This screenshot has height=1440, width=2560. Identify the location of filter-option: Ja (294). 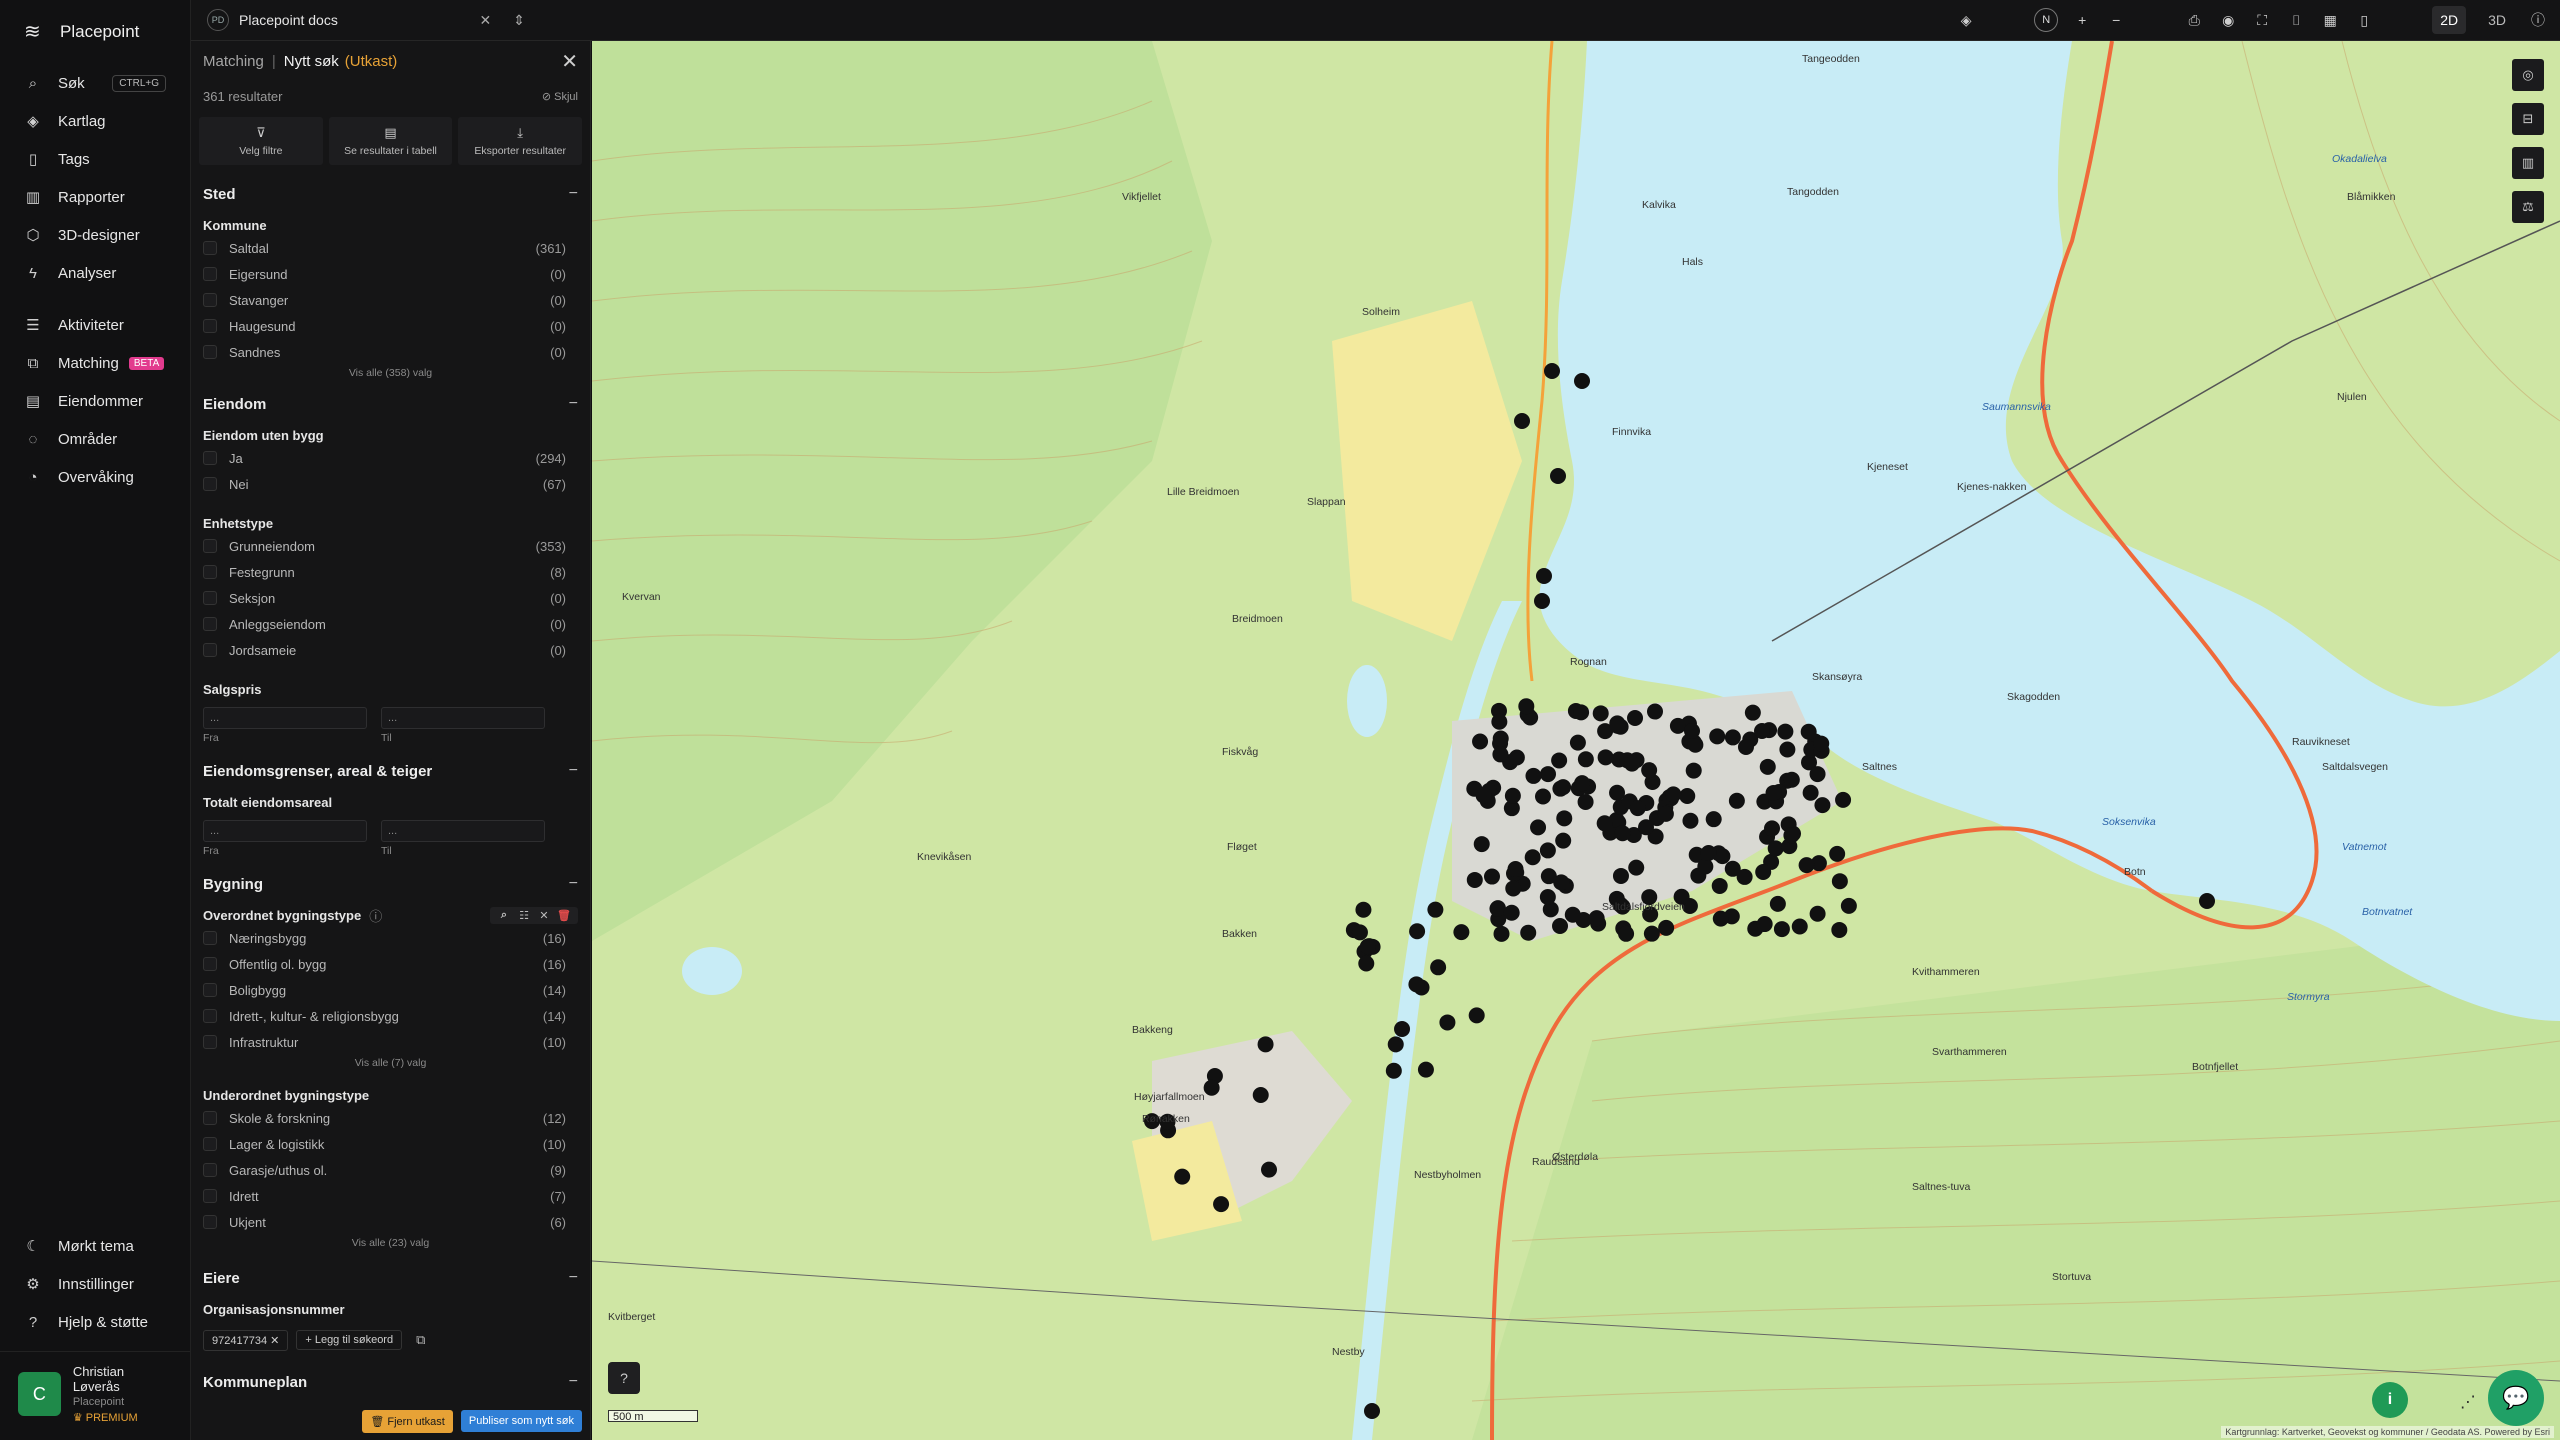
(390, 458).